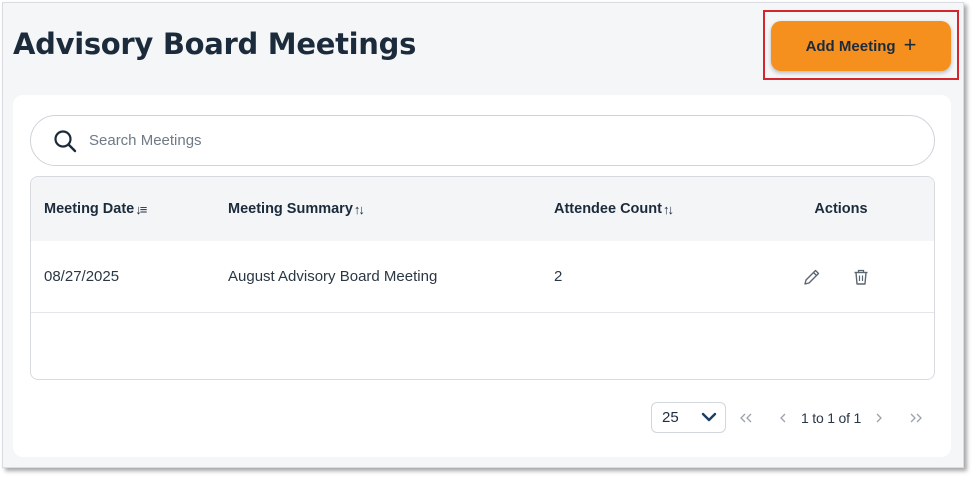 This screenshot has height=477, width=972. Describe the element at coordinates (66, 141) in the screenshot. I see `search-icon` at that location.